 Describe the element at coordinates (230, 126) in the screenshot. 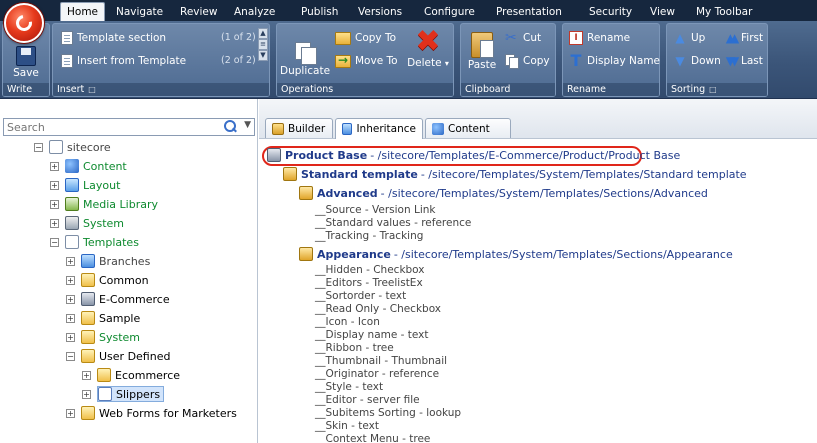

I see `search-icon` at that location.